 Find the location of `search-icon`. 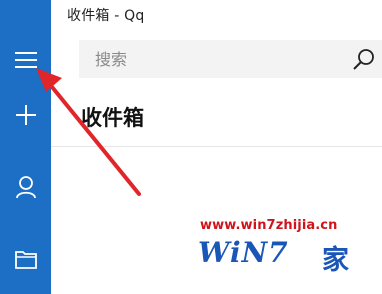

search-icon is located at coordinates (364, 59).